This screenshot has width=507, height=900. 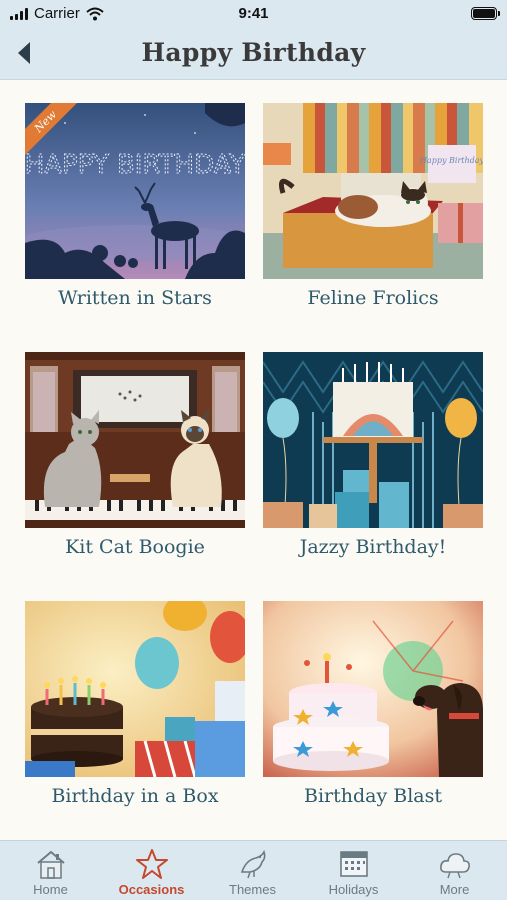 What do you see at coordinates (135, 796) in the screenshot?
I see `card-title: Birthday in a Box` at bounding box center [135, 796].